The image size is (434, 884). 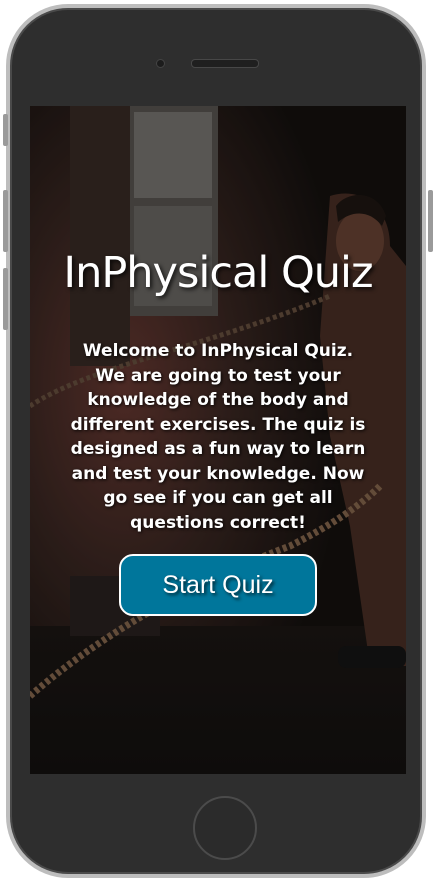 I want to click on side-button-volume-up, so click(x=5, y=221).